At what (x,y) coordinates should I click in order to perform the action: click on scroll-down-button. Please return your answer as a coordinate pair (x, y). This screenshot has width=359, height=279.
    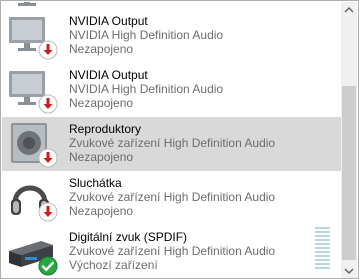
    Looking at the image, I should click on (349, 270).